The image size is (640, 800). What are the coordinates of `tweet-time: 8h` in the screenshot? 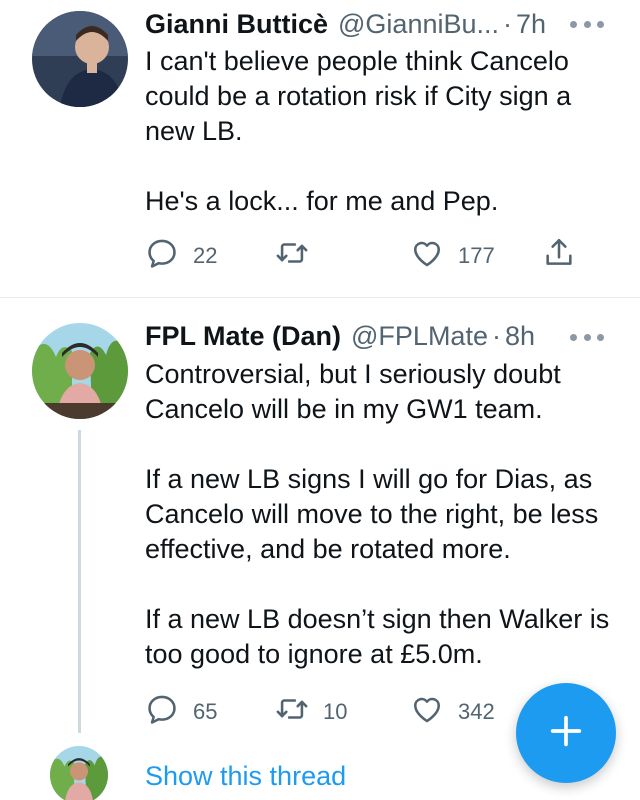 It's located at (520, 336).